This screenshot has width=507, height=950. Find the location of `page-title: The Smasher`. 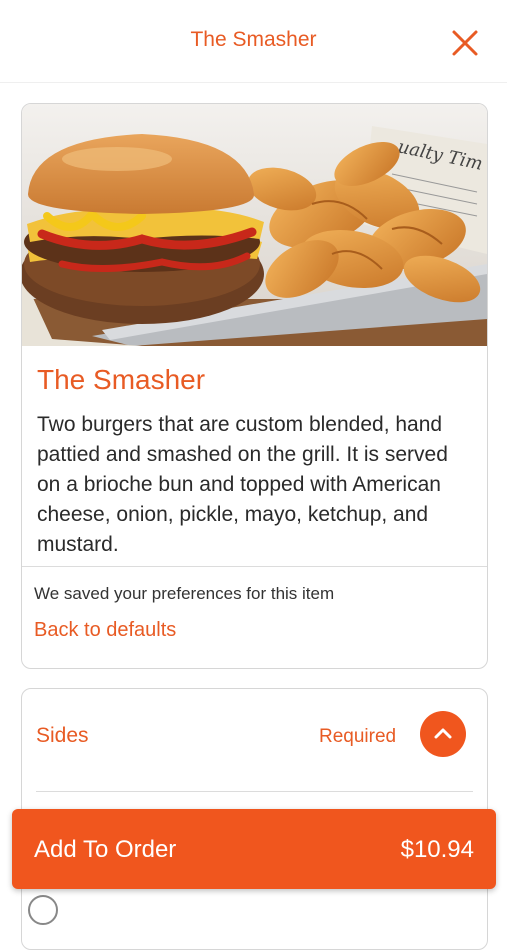

page-title: The Smasher is located at coordinates (253, 39).